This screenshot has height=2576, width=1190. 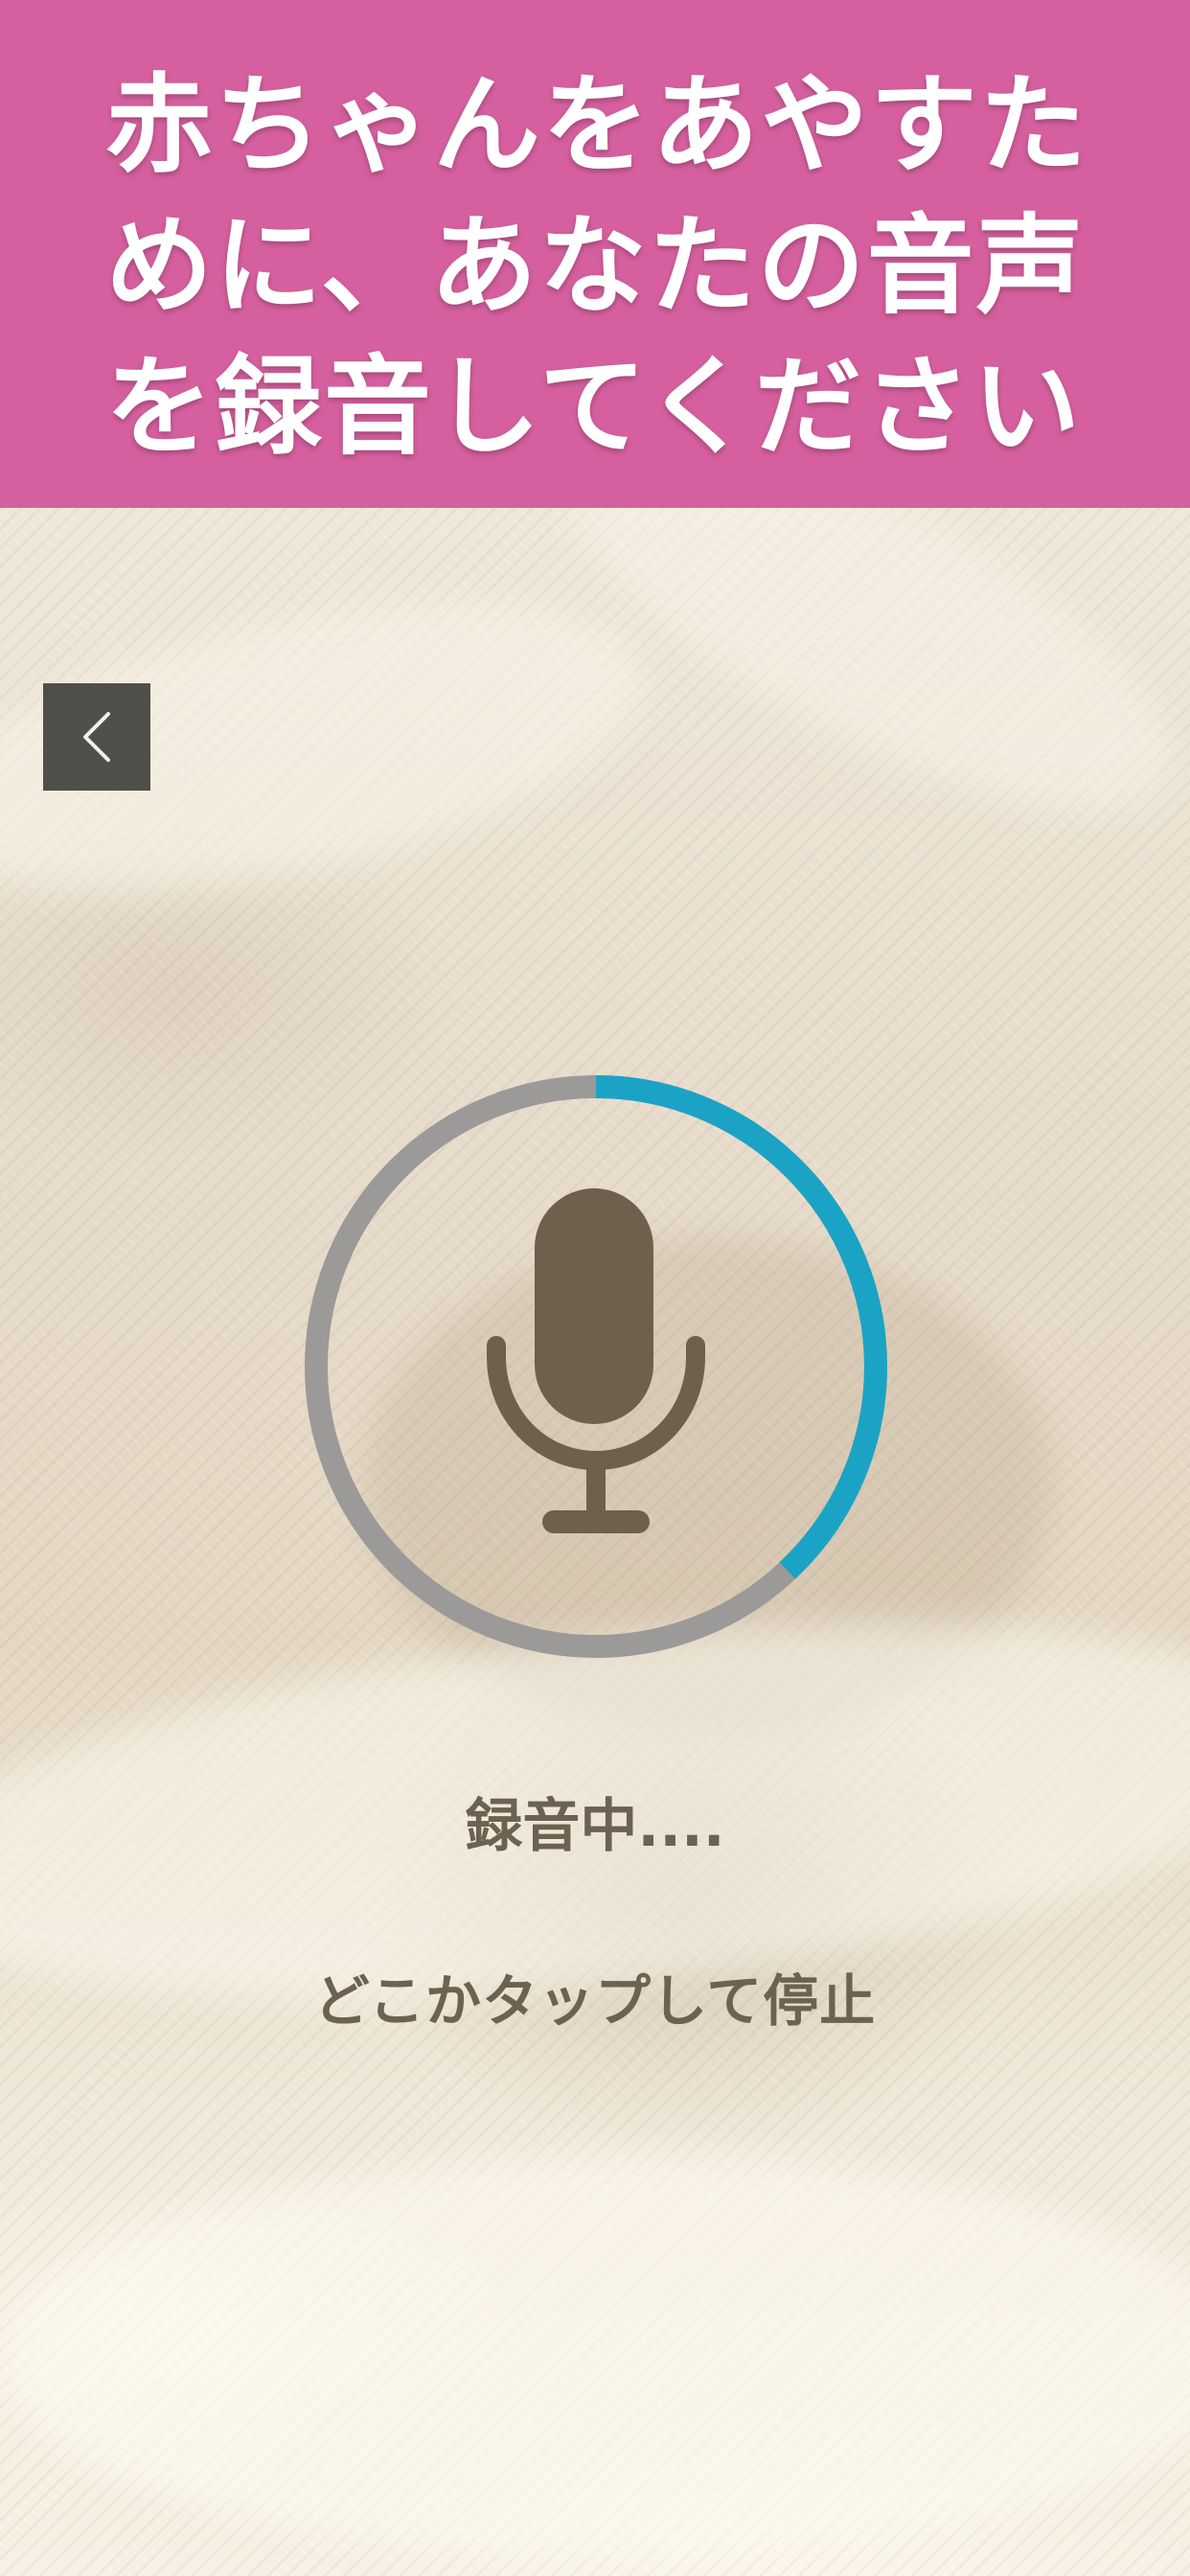 I want to click on banner-title-line: を録音してください, so click(x=594, y=407).